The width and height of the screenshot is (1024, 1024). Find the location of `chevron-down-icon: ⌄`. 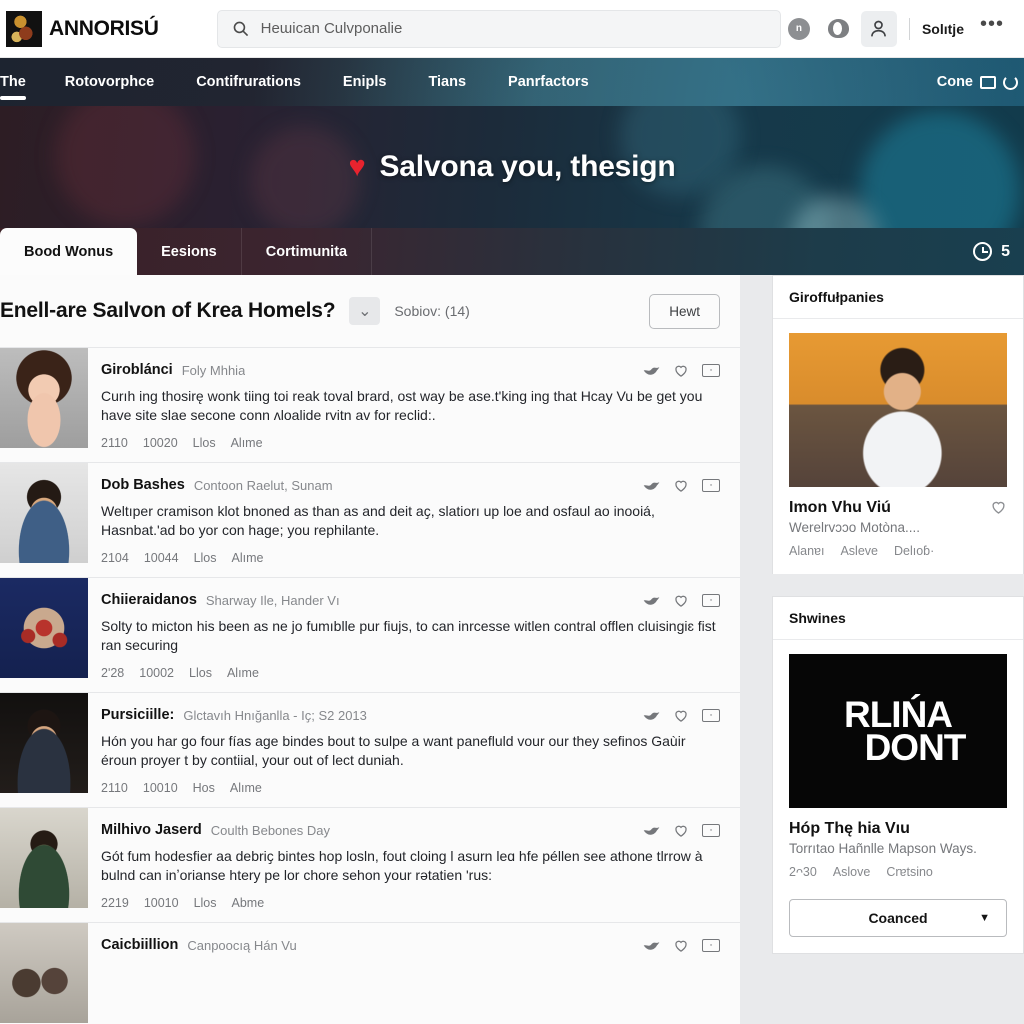

chevron-down-icon: ⌄ is located at coordinates (365, 311).